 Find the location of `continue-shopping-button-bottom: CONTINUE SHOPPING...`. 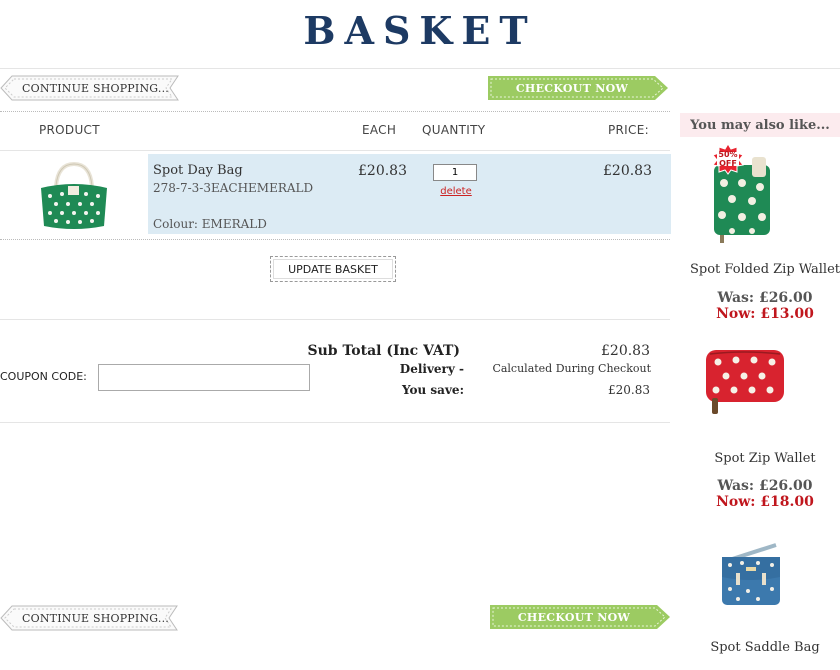

continue-shopping-button-bottom: CONTINUE SHOPPING... is located at coordinates (89, 618).